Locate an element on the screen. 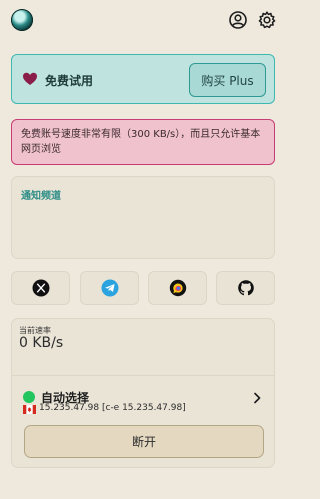 The height and width of the screenshot is (499, 320). user-circle-icon is located at coordinates (238, 20).